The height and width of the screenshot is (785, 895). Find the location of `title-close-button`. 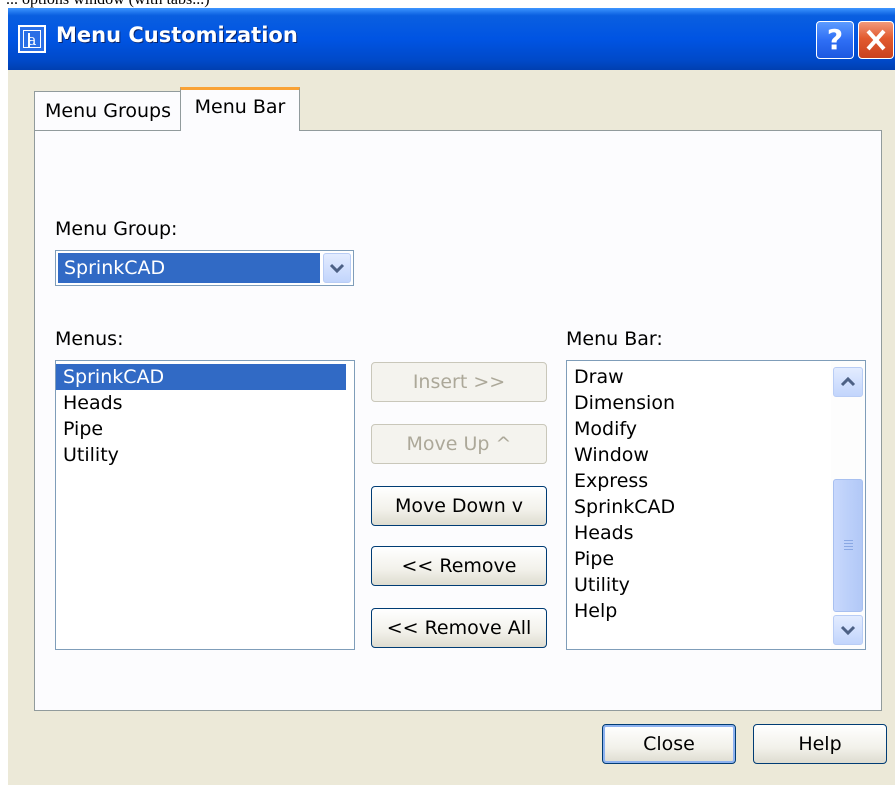

title-close-button is located at coordinates (876, 40).